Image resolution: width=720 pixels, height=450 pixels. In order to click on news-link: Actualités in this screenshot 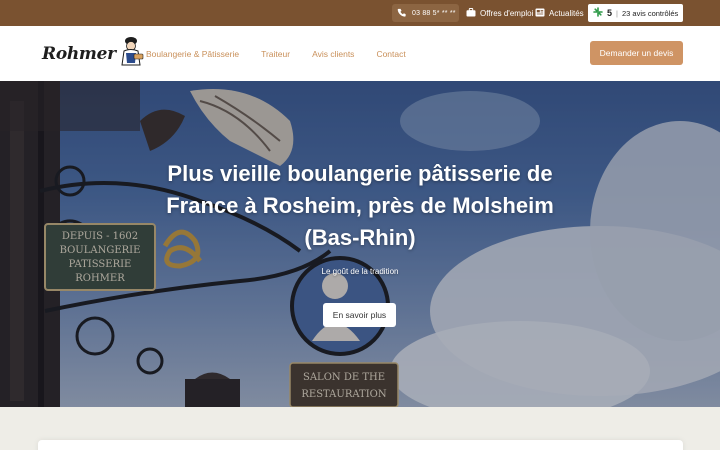, I will do `click(559, 13)`.